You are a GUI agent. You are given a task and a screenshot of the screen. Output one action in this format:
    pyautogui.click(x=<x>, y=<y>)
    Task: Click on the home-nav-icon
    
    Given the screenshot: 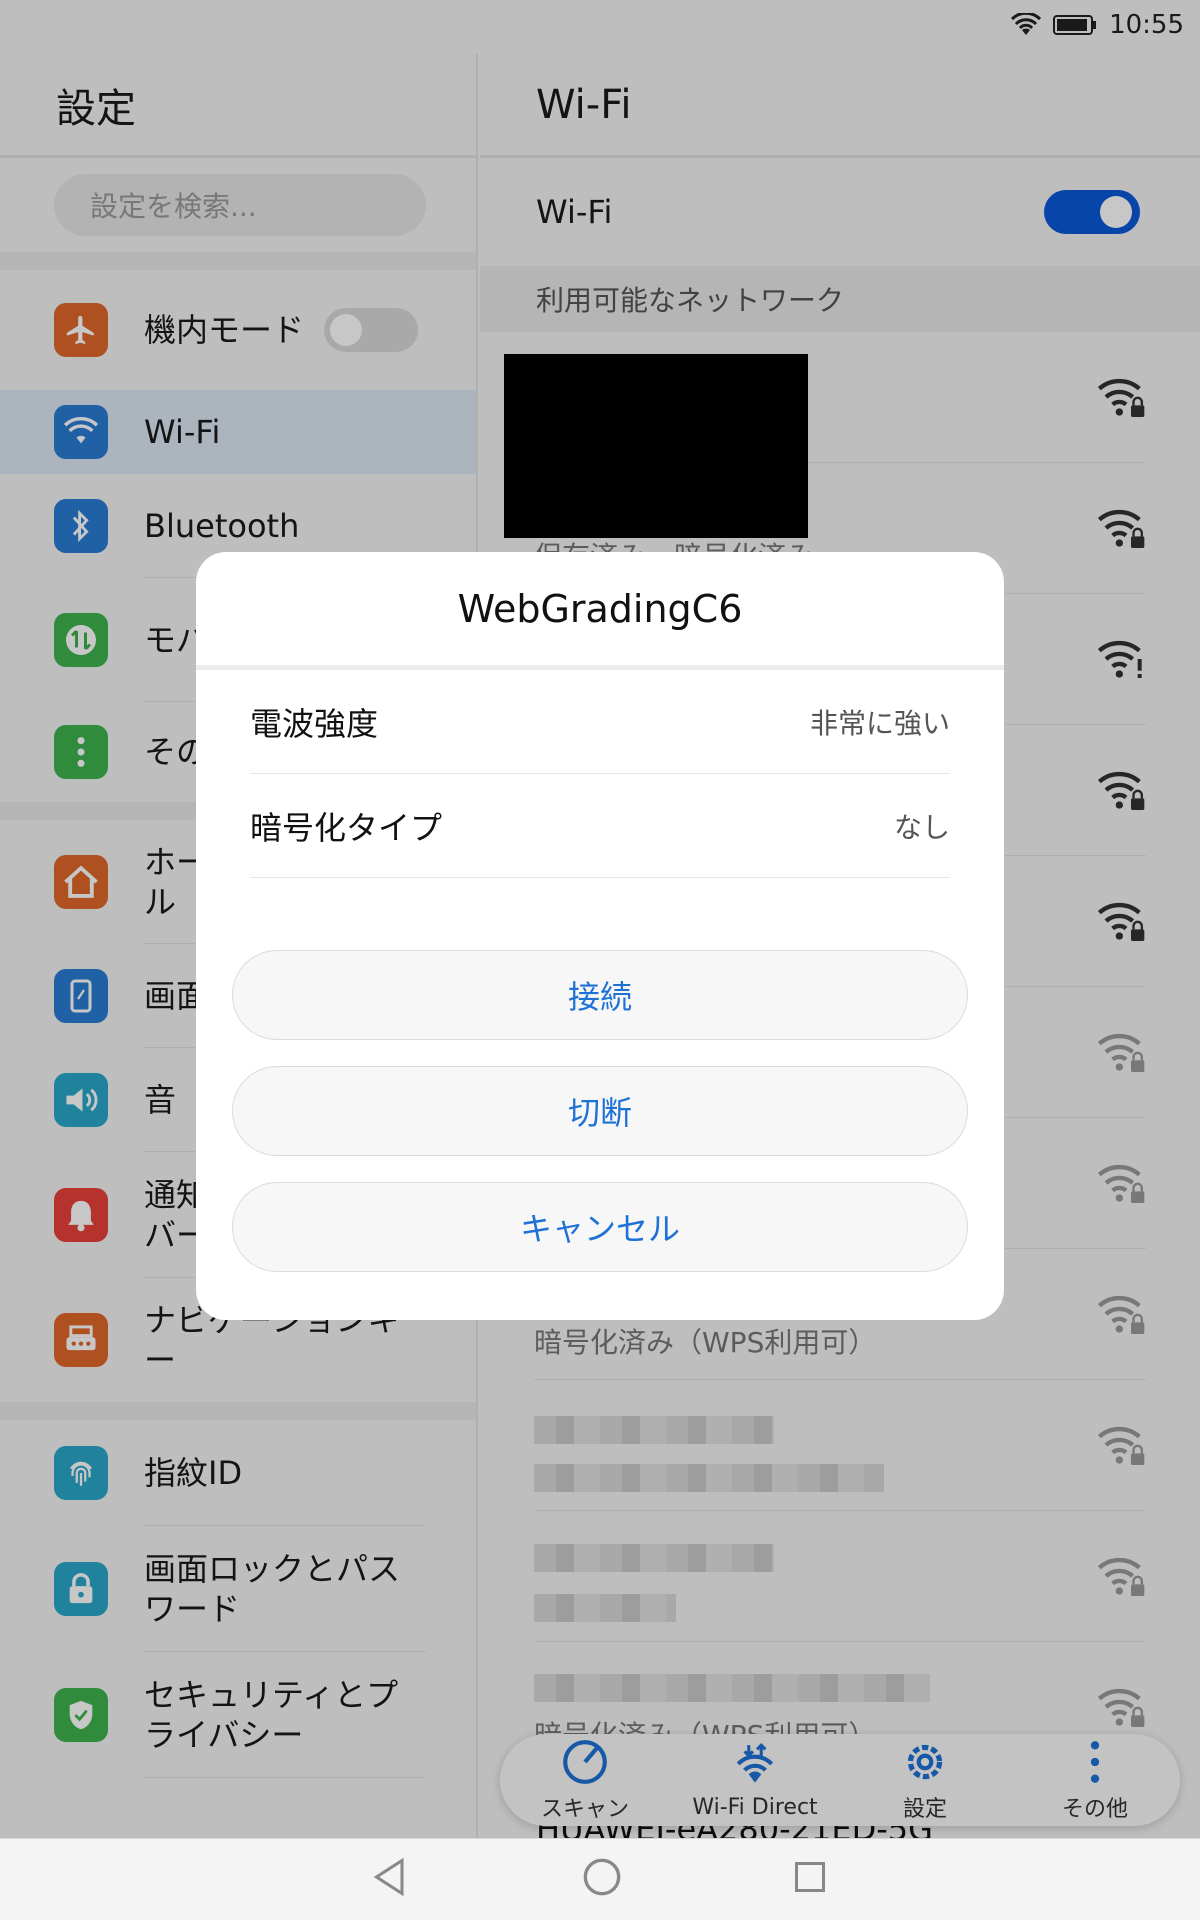 What is the action you would take?
    pyautogui.click(x=602, y=1877)
    